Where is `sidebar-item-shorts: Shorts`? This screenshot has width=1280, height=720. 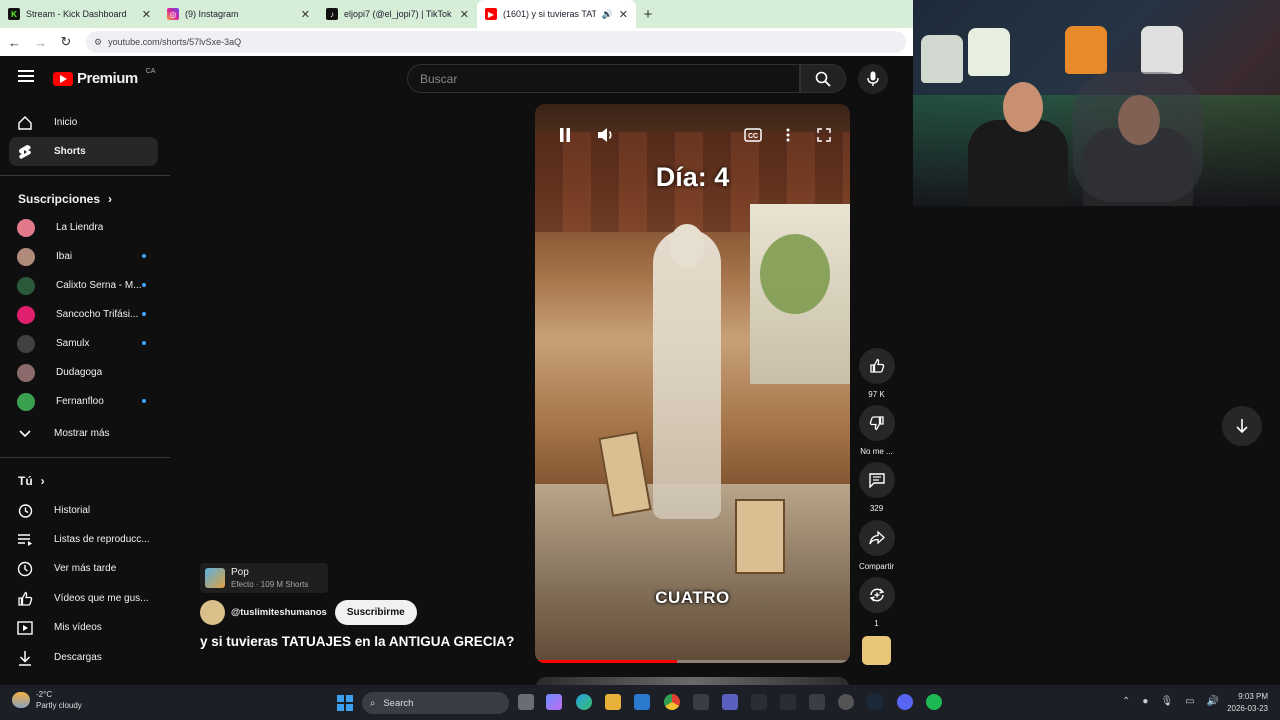
sidebar-item-shorts: Shorts is located at coordinates (83, 151).